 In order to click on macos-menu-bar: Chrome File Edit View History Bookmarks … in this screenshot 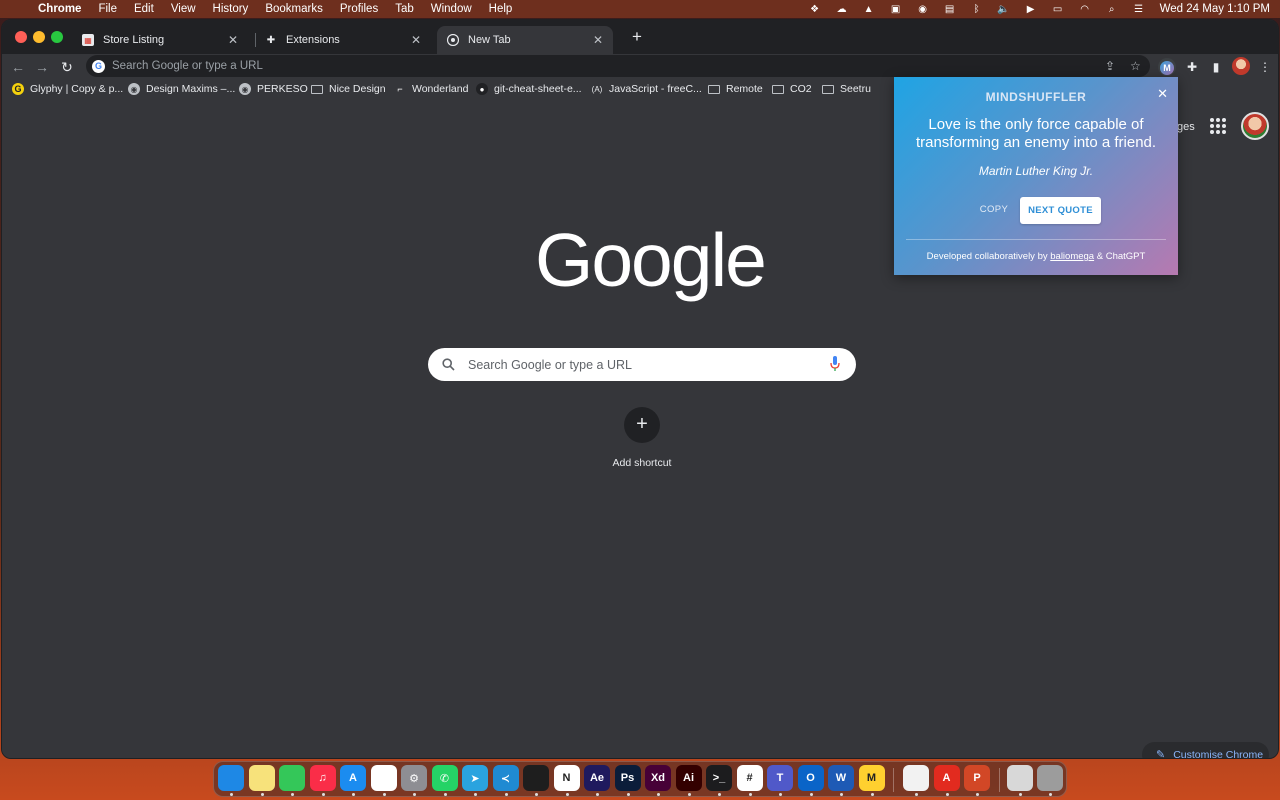, I will do `click(640, 9)`.